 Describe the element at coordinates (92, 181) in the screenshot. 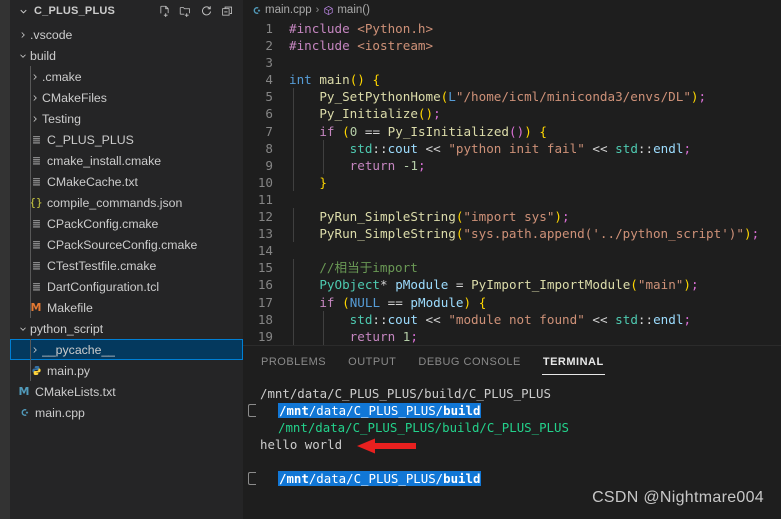

I see `tree-item-label: CMakeCache.txt` at that location.